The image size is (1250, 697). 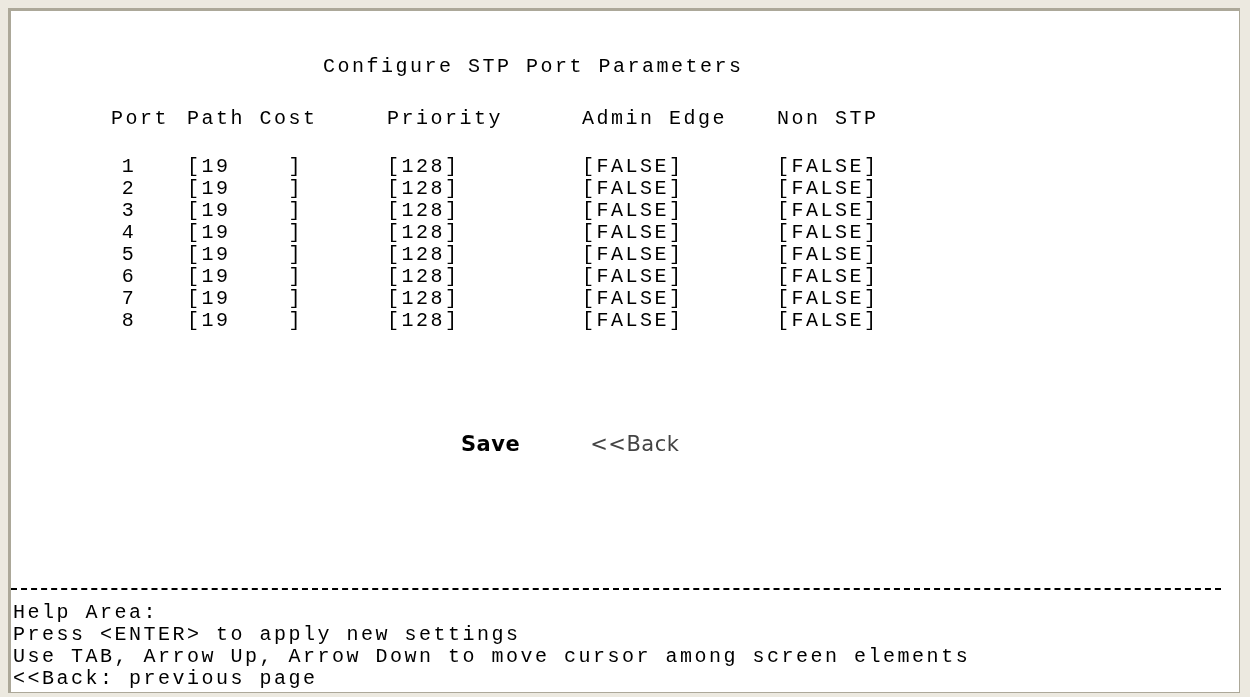 I want to click on column-header: Path Cost, so click(x=253, y=119).